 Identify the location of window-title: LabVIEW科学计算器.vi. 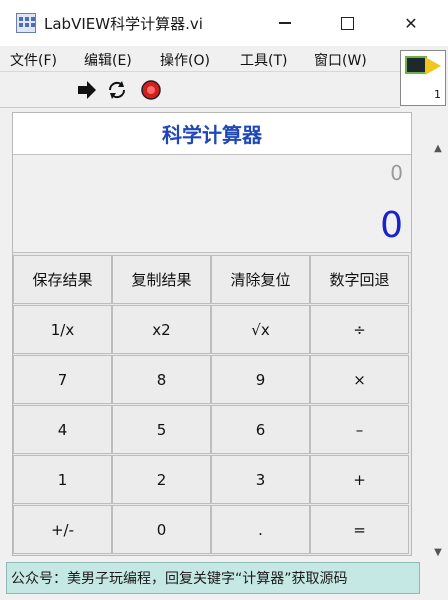
(123, 24).